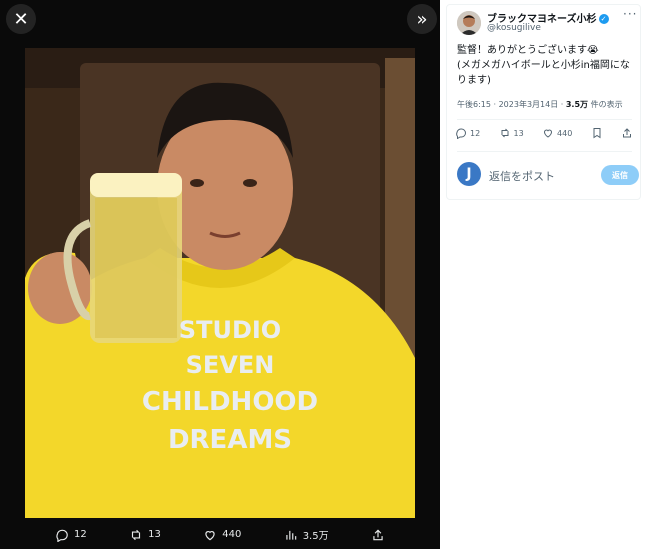 This screenshot has width=645, height=549. I want to click on post-text-line-2: (メガメガハイボールと小杉in福岡になります), so click(543, 73).